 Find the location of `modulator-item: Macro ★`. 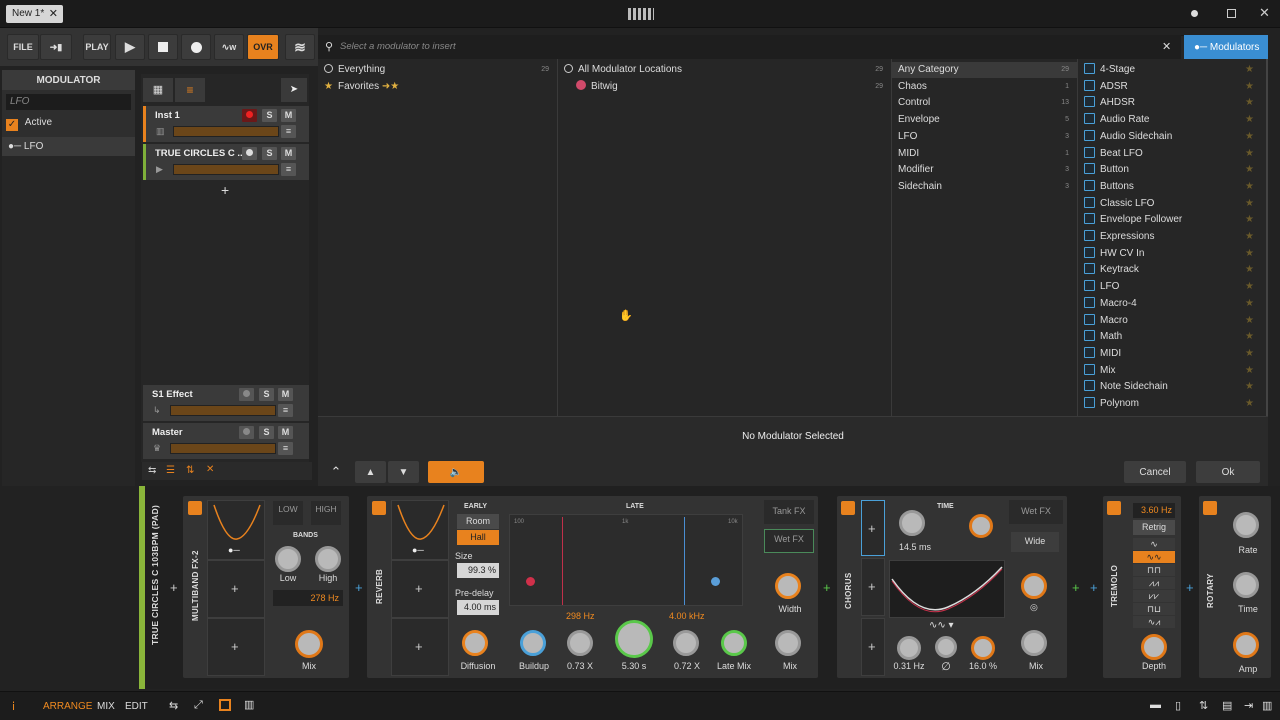

modulator-item: Macro ★ is located at coordinates (1173, 321).